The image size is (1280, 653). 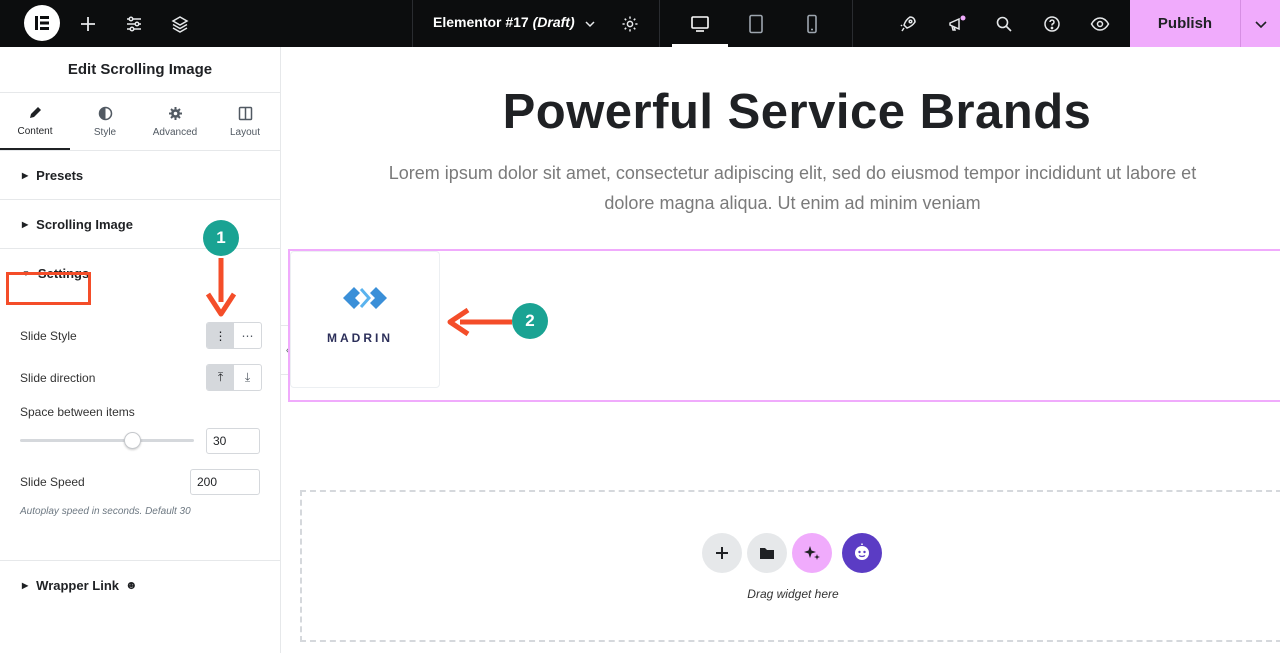 I want to click on arrow-up-bar-icon: ⤒, so click(x=220, y=377).